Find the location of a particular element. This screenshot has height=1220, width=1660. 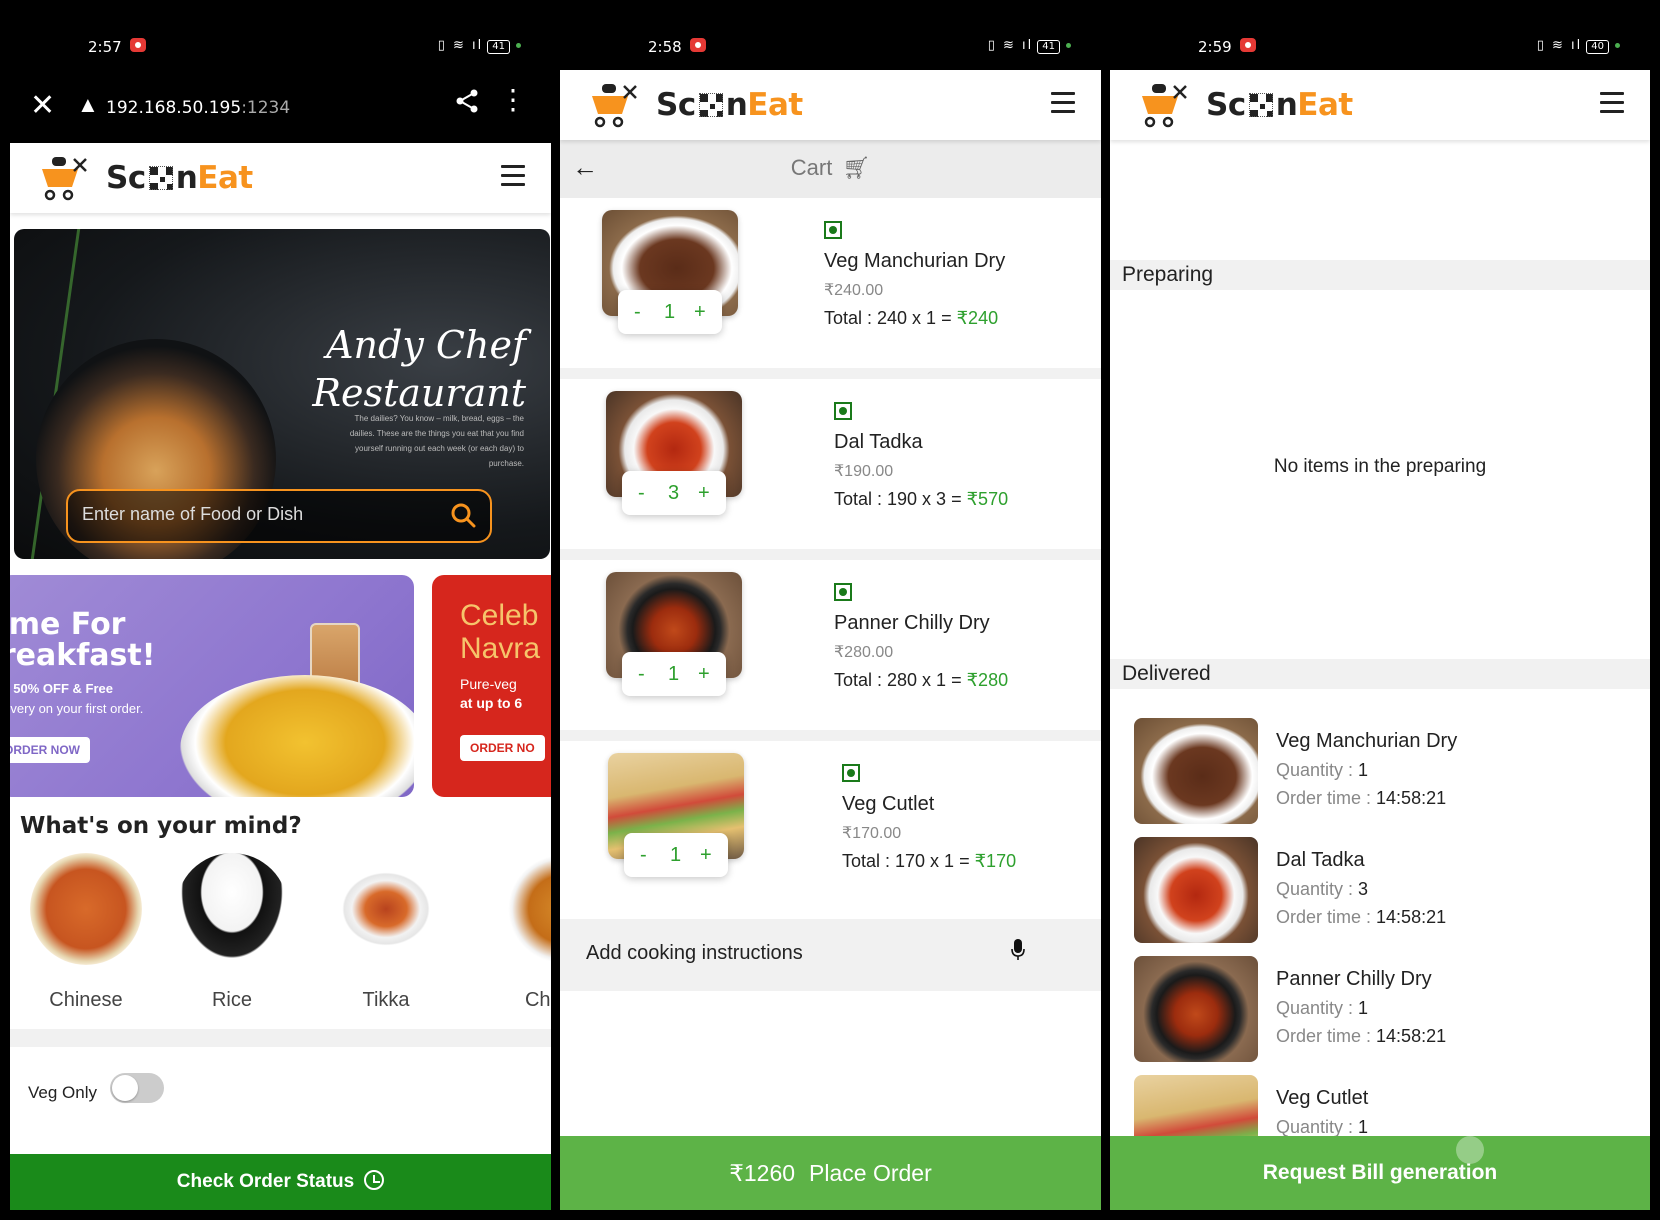

food-search-box is located at coordinates (279, 516).